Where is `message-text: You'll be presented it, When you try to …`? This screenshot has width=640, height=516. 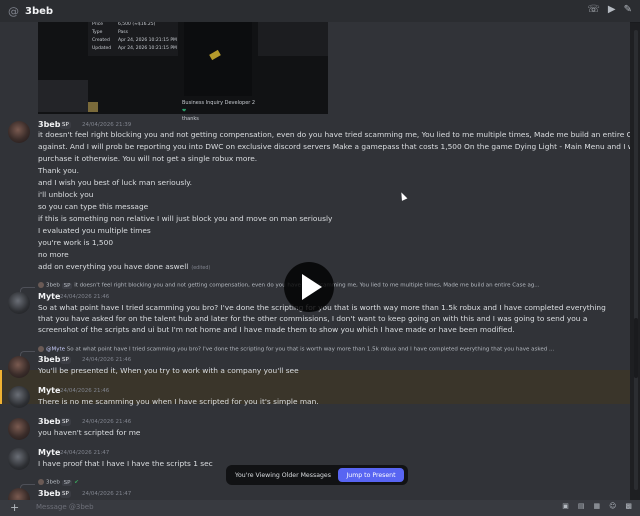 message-text: You'll be presented it, When you try to … is located at coordinates (168, 370).